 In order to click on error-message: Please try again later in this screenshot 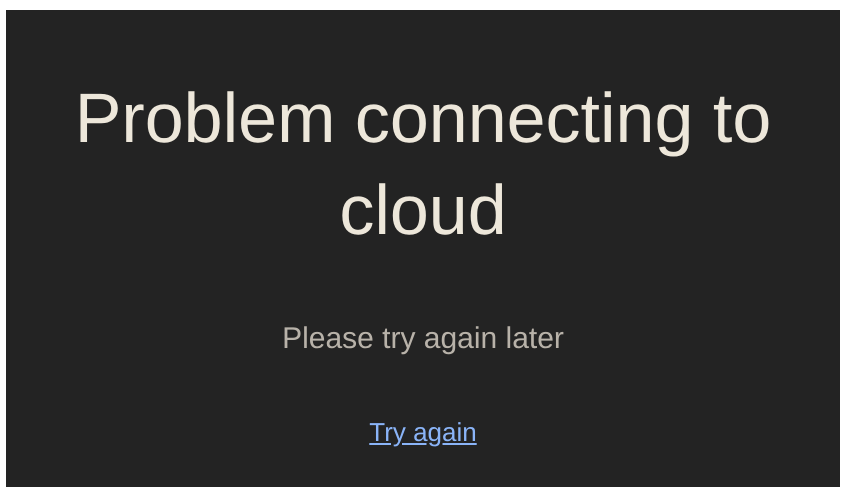, I will do `click(423, 339)`.